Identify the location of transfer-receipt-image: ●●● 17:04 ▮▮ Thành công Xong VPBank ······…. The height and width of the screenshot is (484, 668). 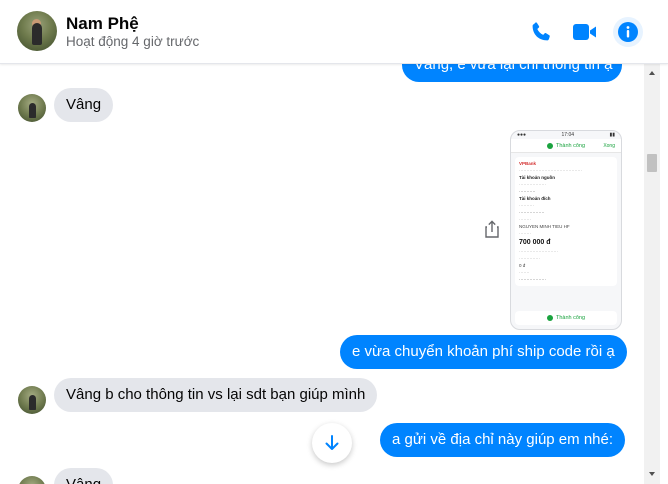
(566, 230).